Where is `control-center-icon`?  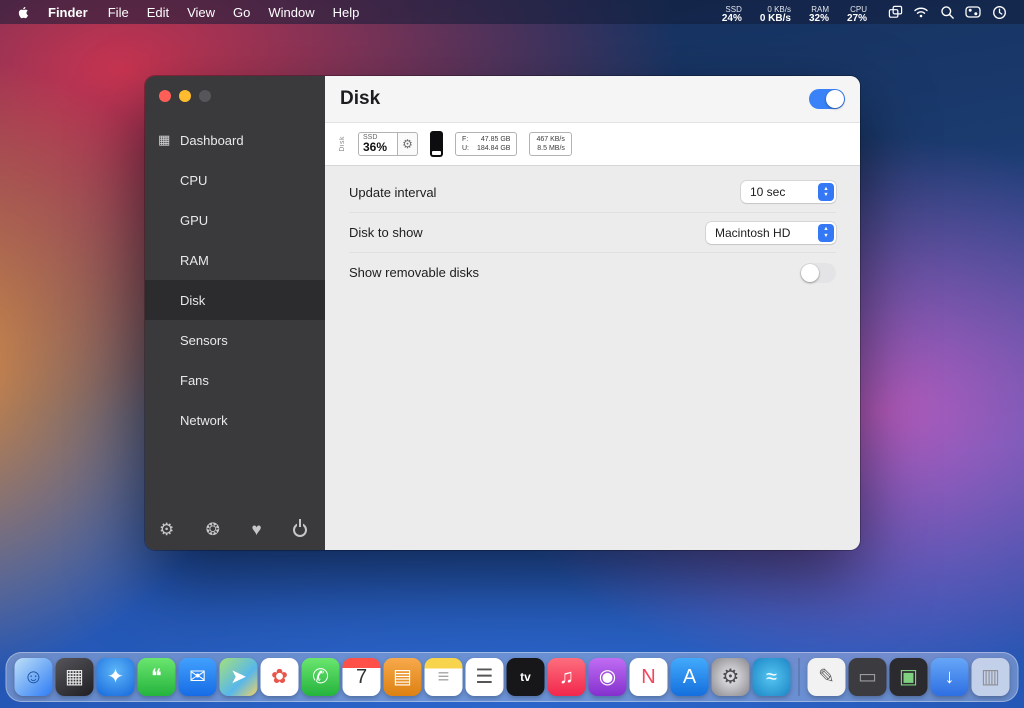
control-center-icon is located at coordinates (973, 12).